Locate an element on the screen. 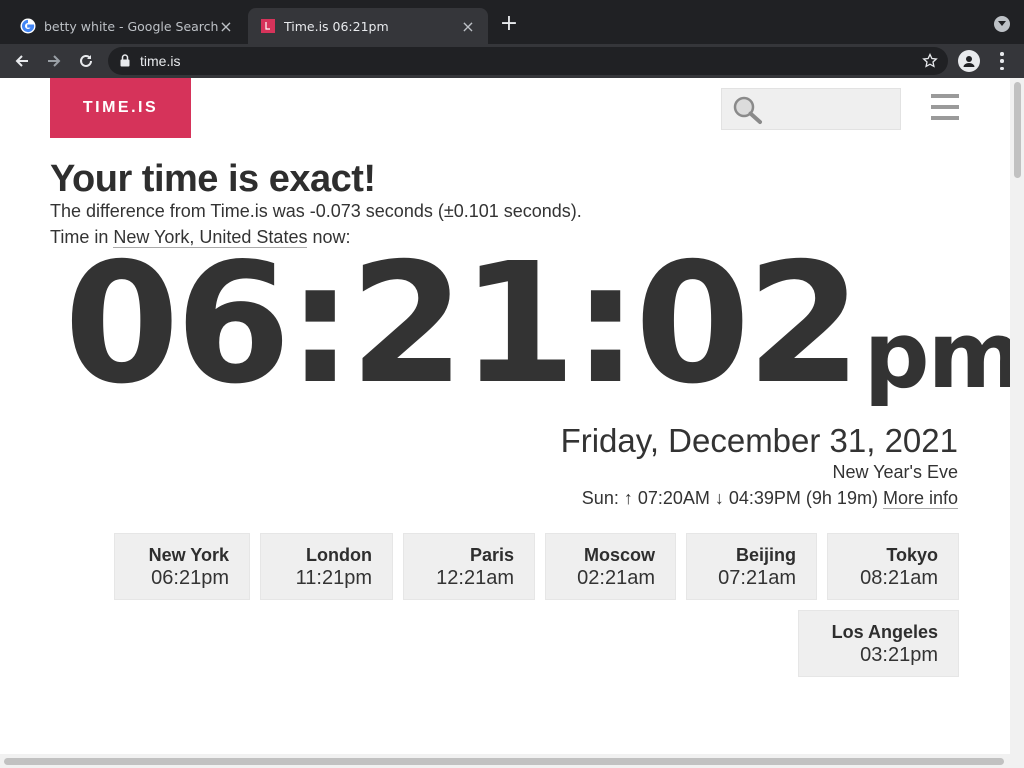 The height and width of the screenshot is (768, 1024). search-input is located at coordinates (811, 109).